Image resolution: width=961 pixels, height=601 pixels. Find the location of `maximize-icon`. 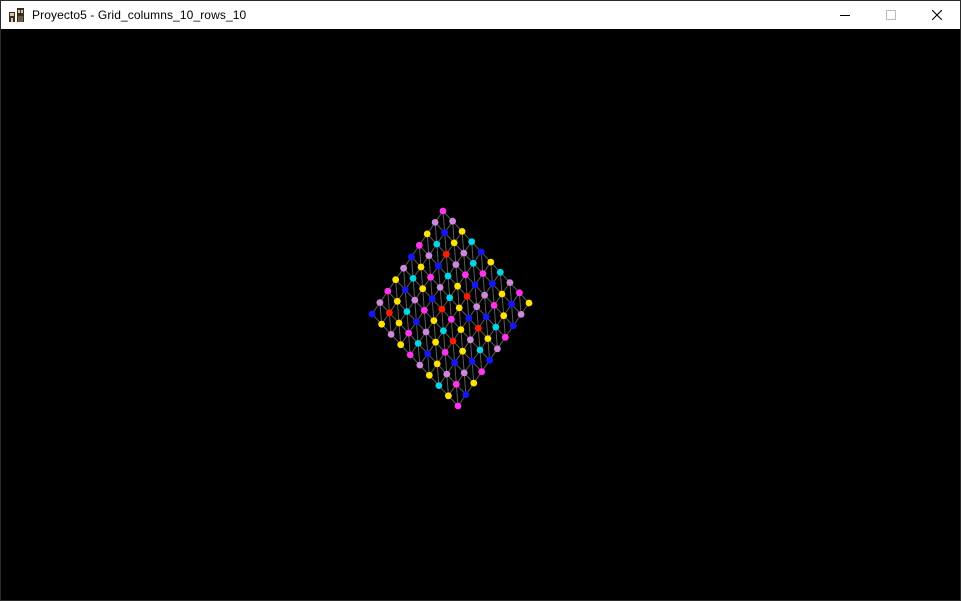

maximize-icon is located at coordinates (891, 15).